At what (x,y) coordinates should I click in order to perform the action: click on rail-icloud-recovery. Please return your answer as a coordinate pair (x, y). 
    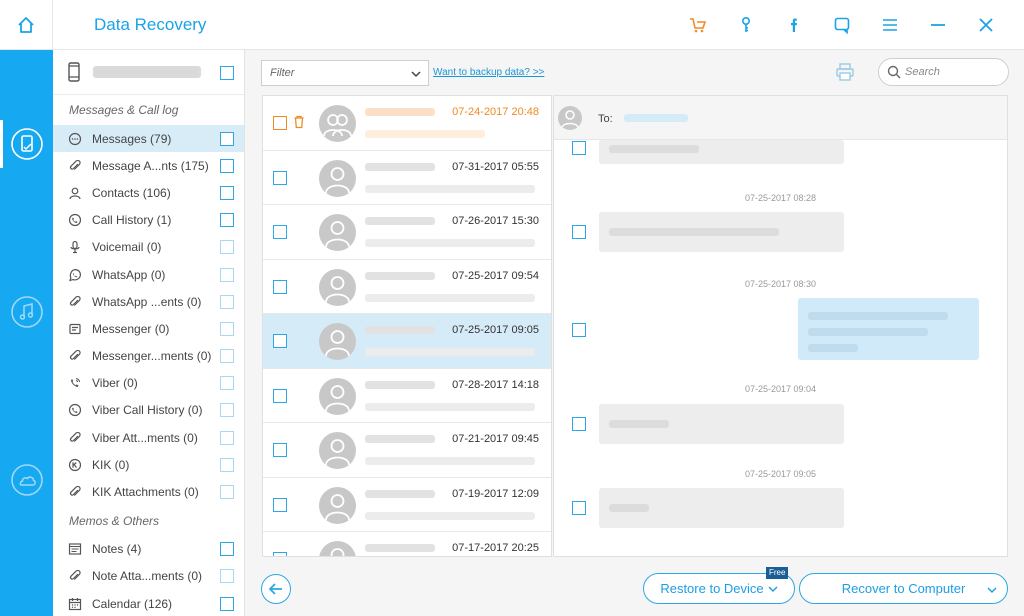
    Looking at the image, I should click on (26, 480).